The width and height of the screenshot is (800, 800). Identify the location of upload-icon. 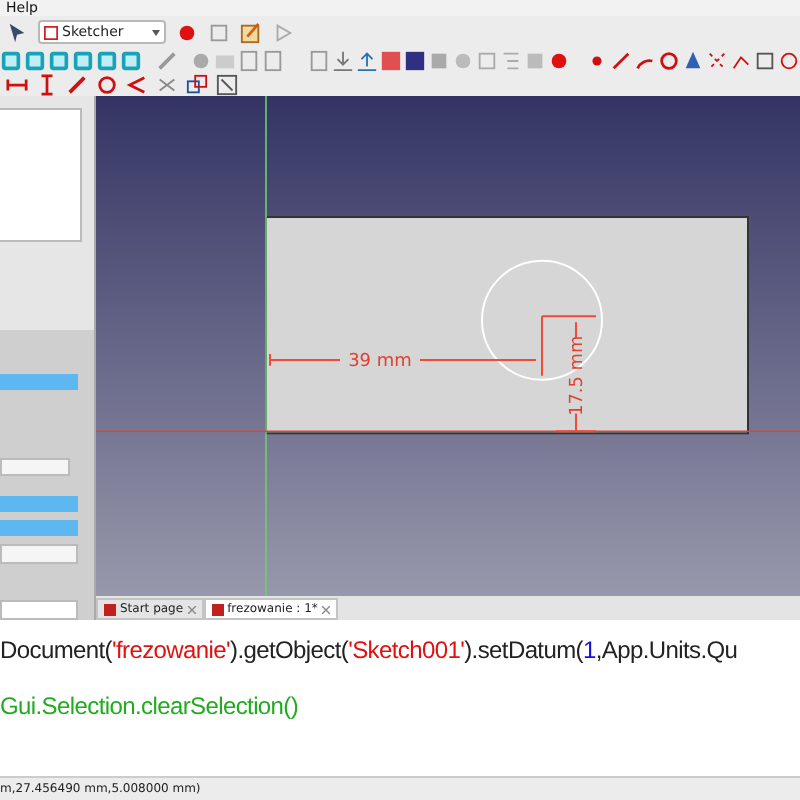
(366, 61).